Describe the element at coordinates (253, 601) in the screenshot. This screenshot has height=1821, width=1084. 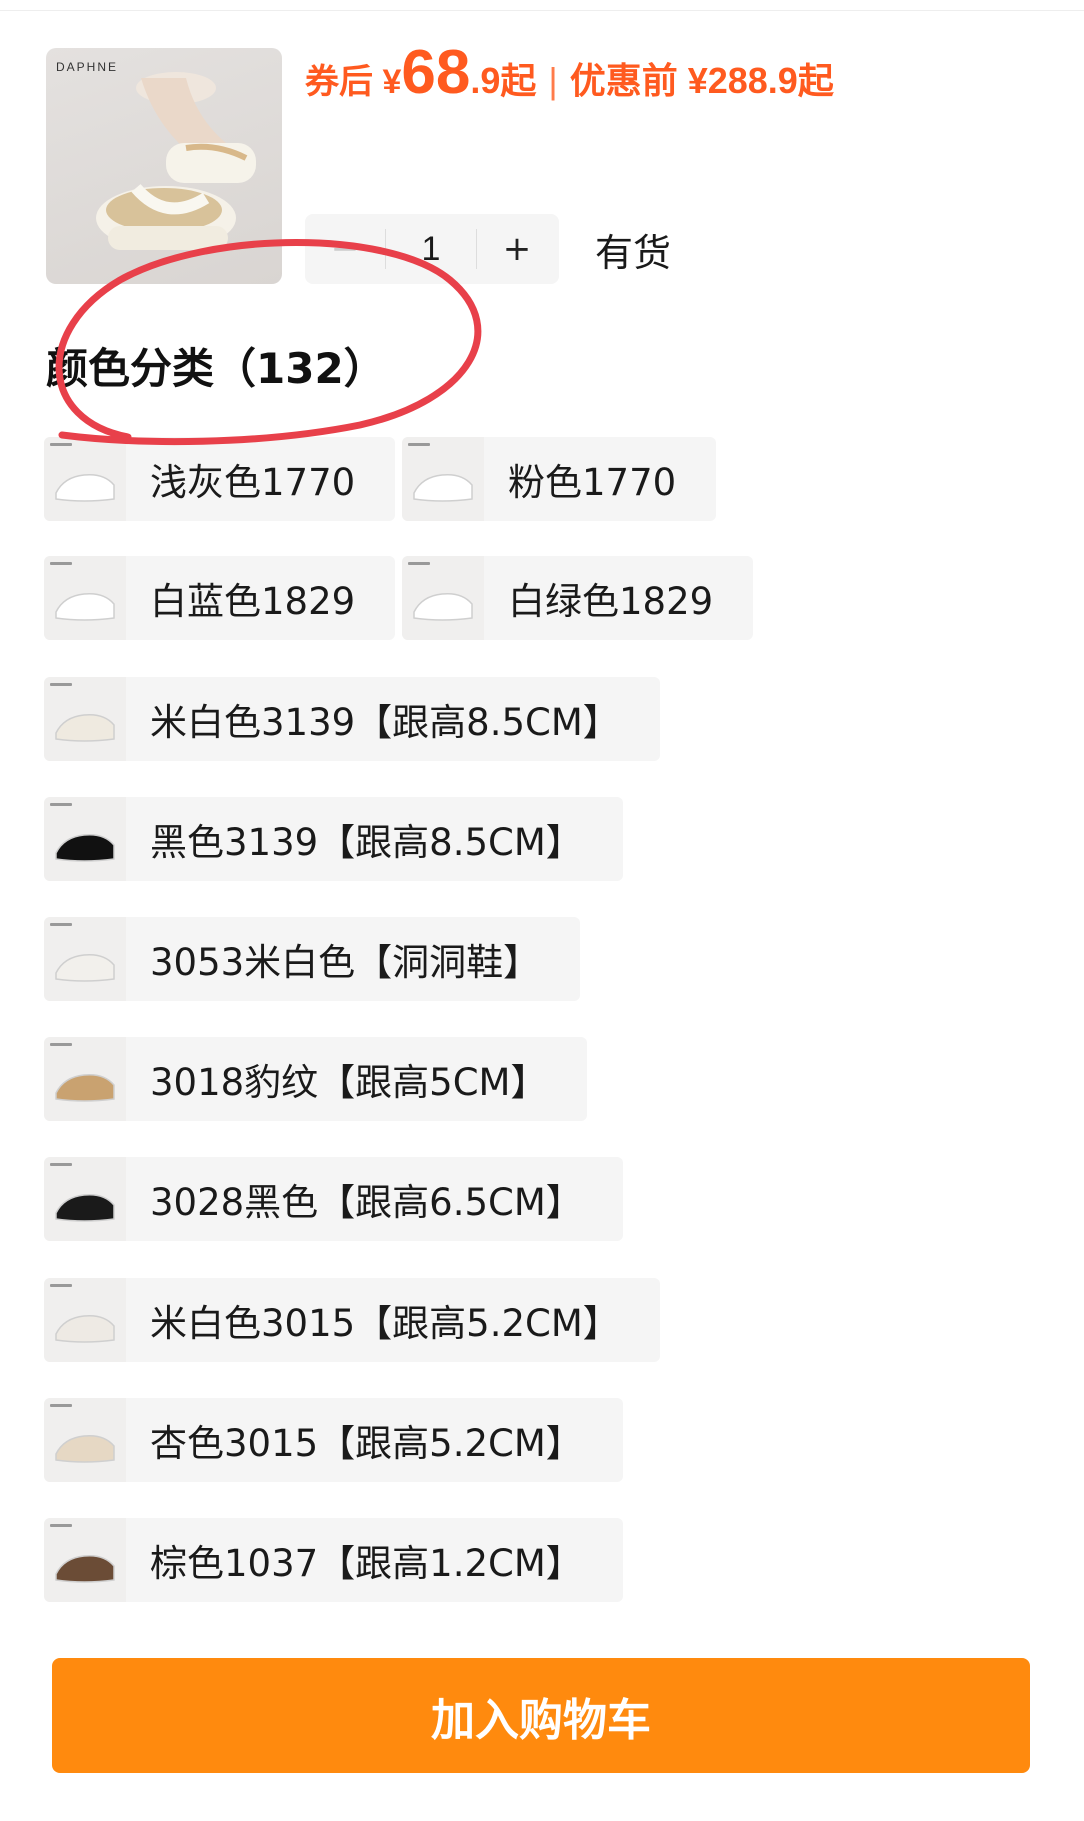
I see `option-label: 白蓝色1829` at that location.